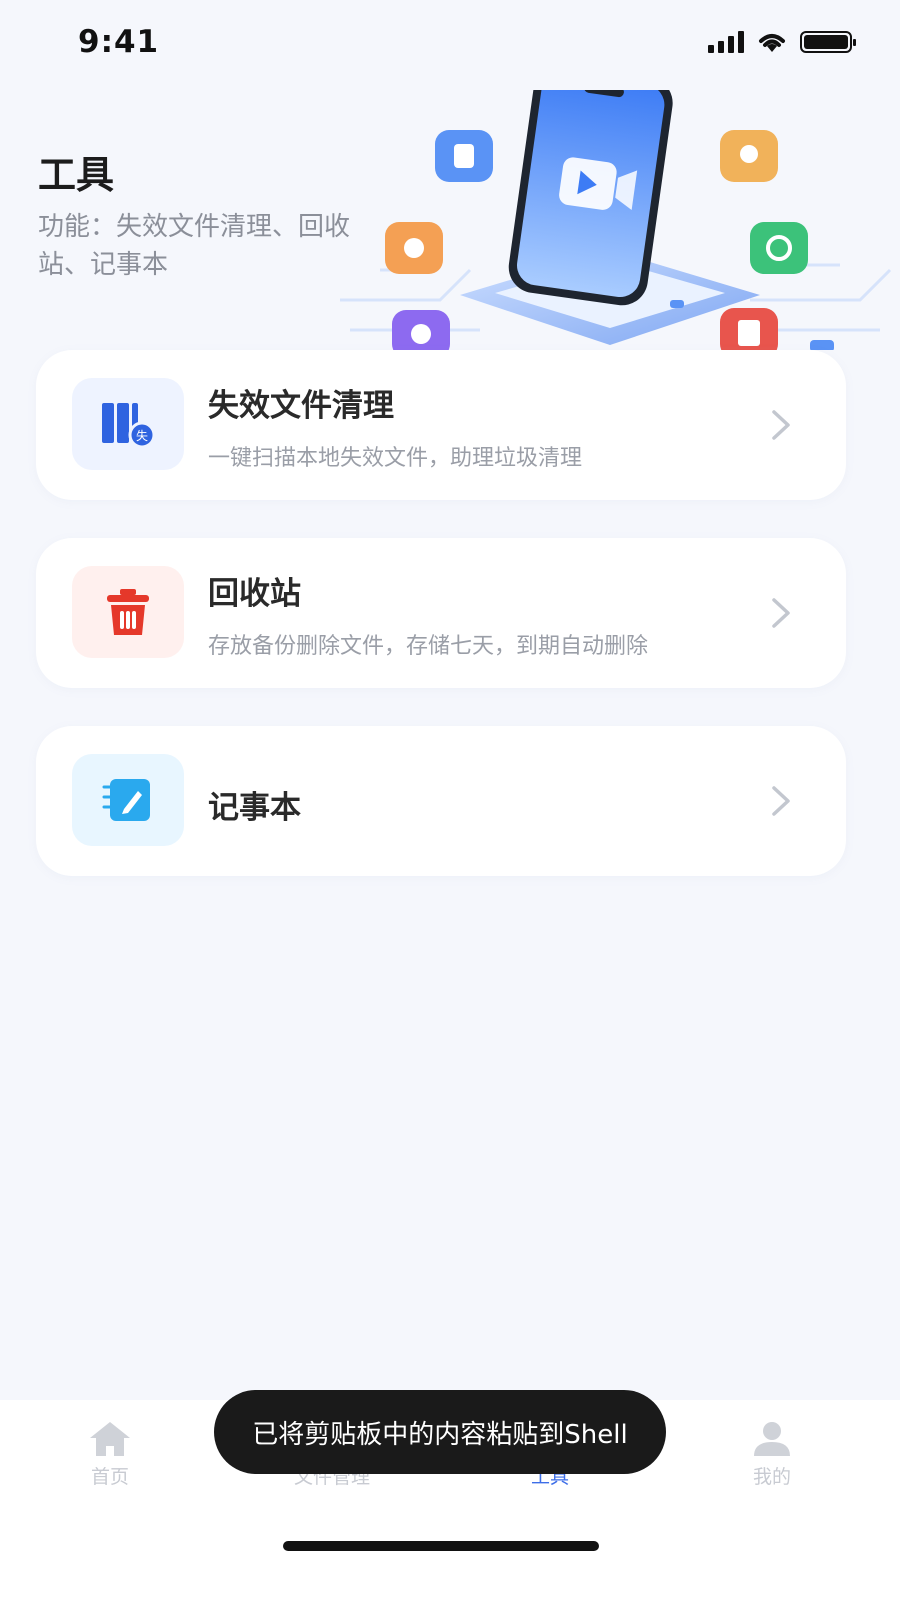 The image size is (900, 1600). Describe the element at coordinates (194, 246) in the screenshot. I see `page-description: 功能：失效文件清理、回收站、记事本` at that location.